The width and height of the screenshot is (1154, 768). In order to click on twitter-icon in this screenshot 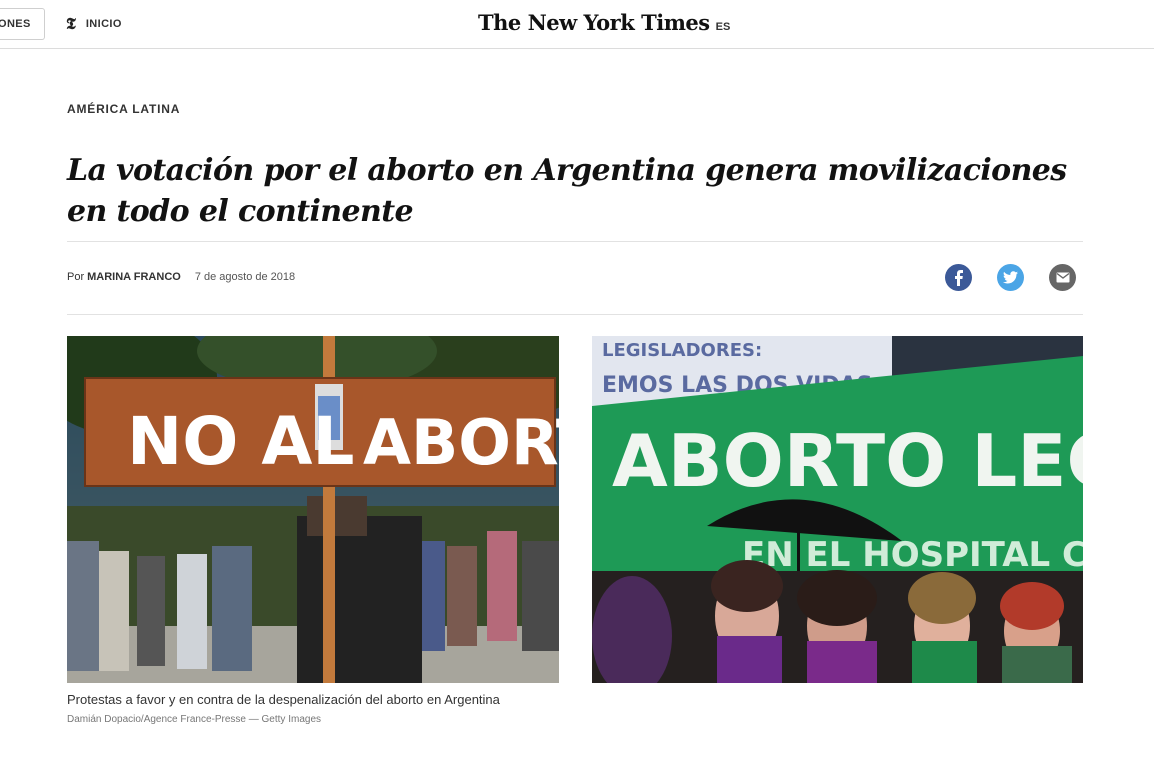, I will do `click(1010, 277)`.